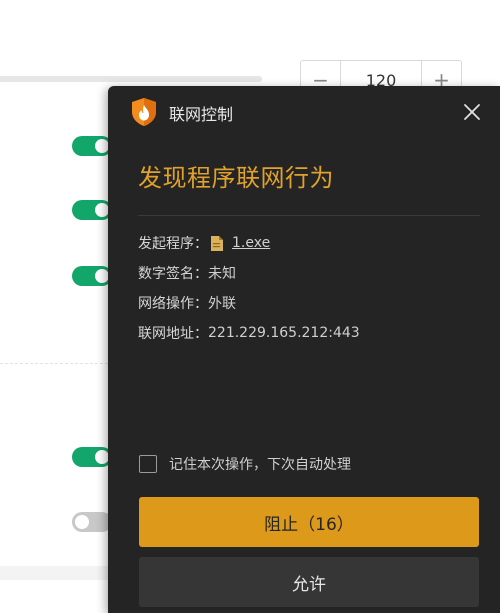 The height and width of the screenshot is (613, 500). What do you see at coordinates (251, 243) in the screenshot?
I see `program-file-link: 1.exe` at bounding box center [251, 243].